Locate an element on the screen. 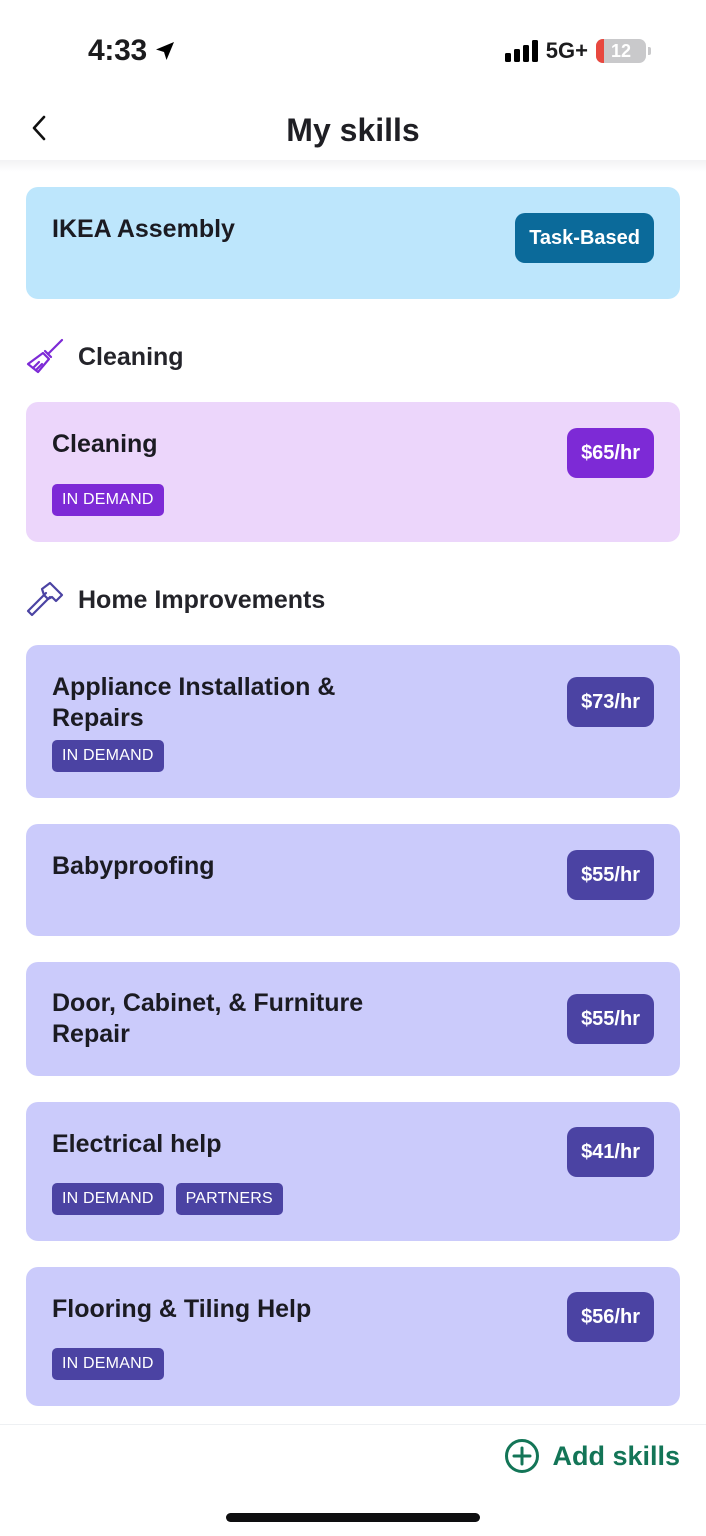  rate-badge: $73/hr is located at coordinates (610, 702).